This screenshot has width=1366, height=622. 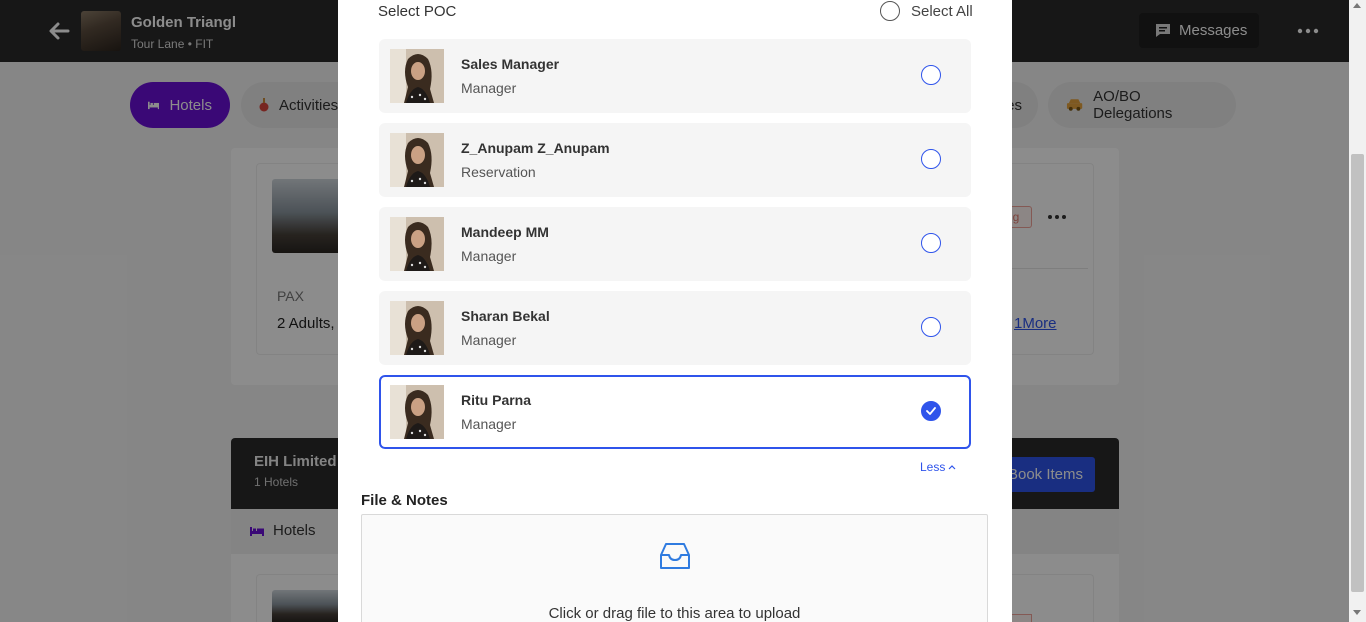 I want to click on poc-option: Sharan Bekal Manager, so click(x=675, y=328).